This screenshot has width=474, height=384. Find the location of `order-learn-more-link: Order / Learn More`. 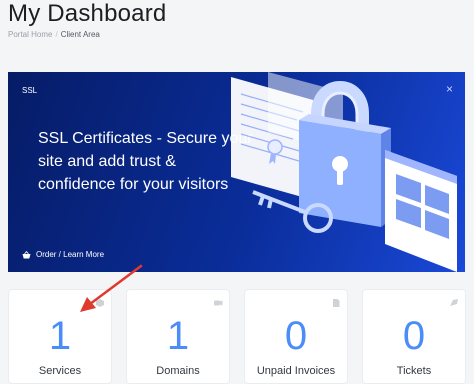

order-learn-more-link: Order / Learn More is located at coordinates (63, 254).